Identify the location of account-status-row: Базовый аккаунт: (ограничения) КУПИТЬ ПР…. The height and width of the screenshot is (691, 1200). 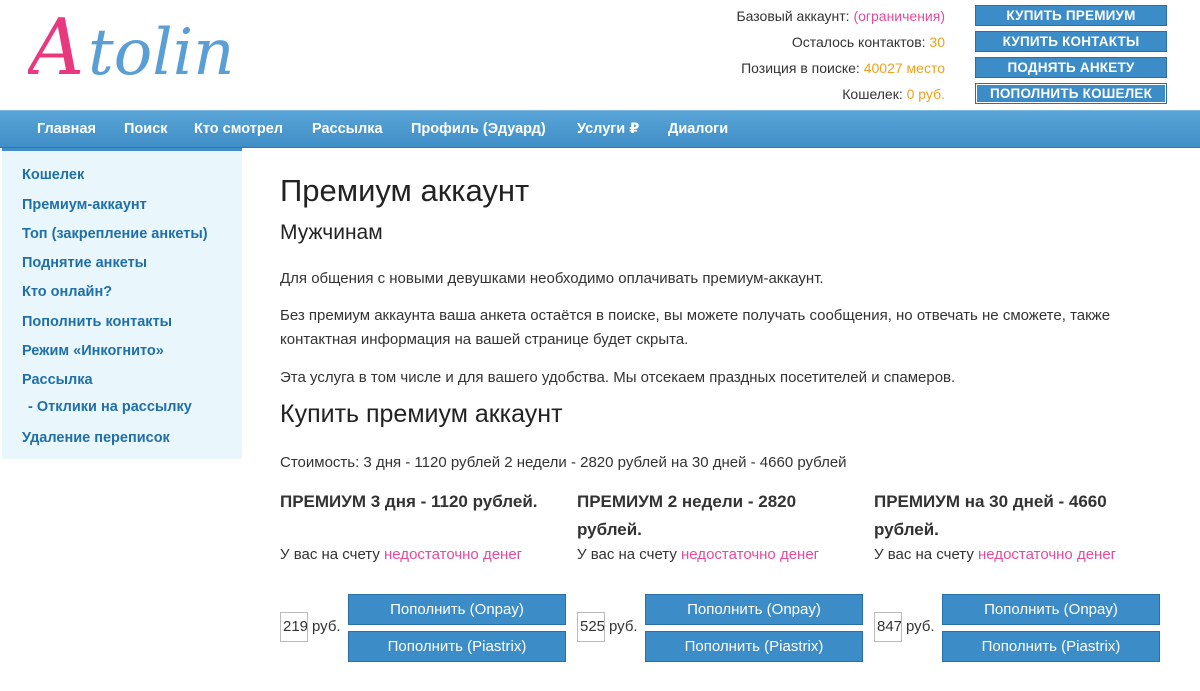
(880, 17).